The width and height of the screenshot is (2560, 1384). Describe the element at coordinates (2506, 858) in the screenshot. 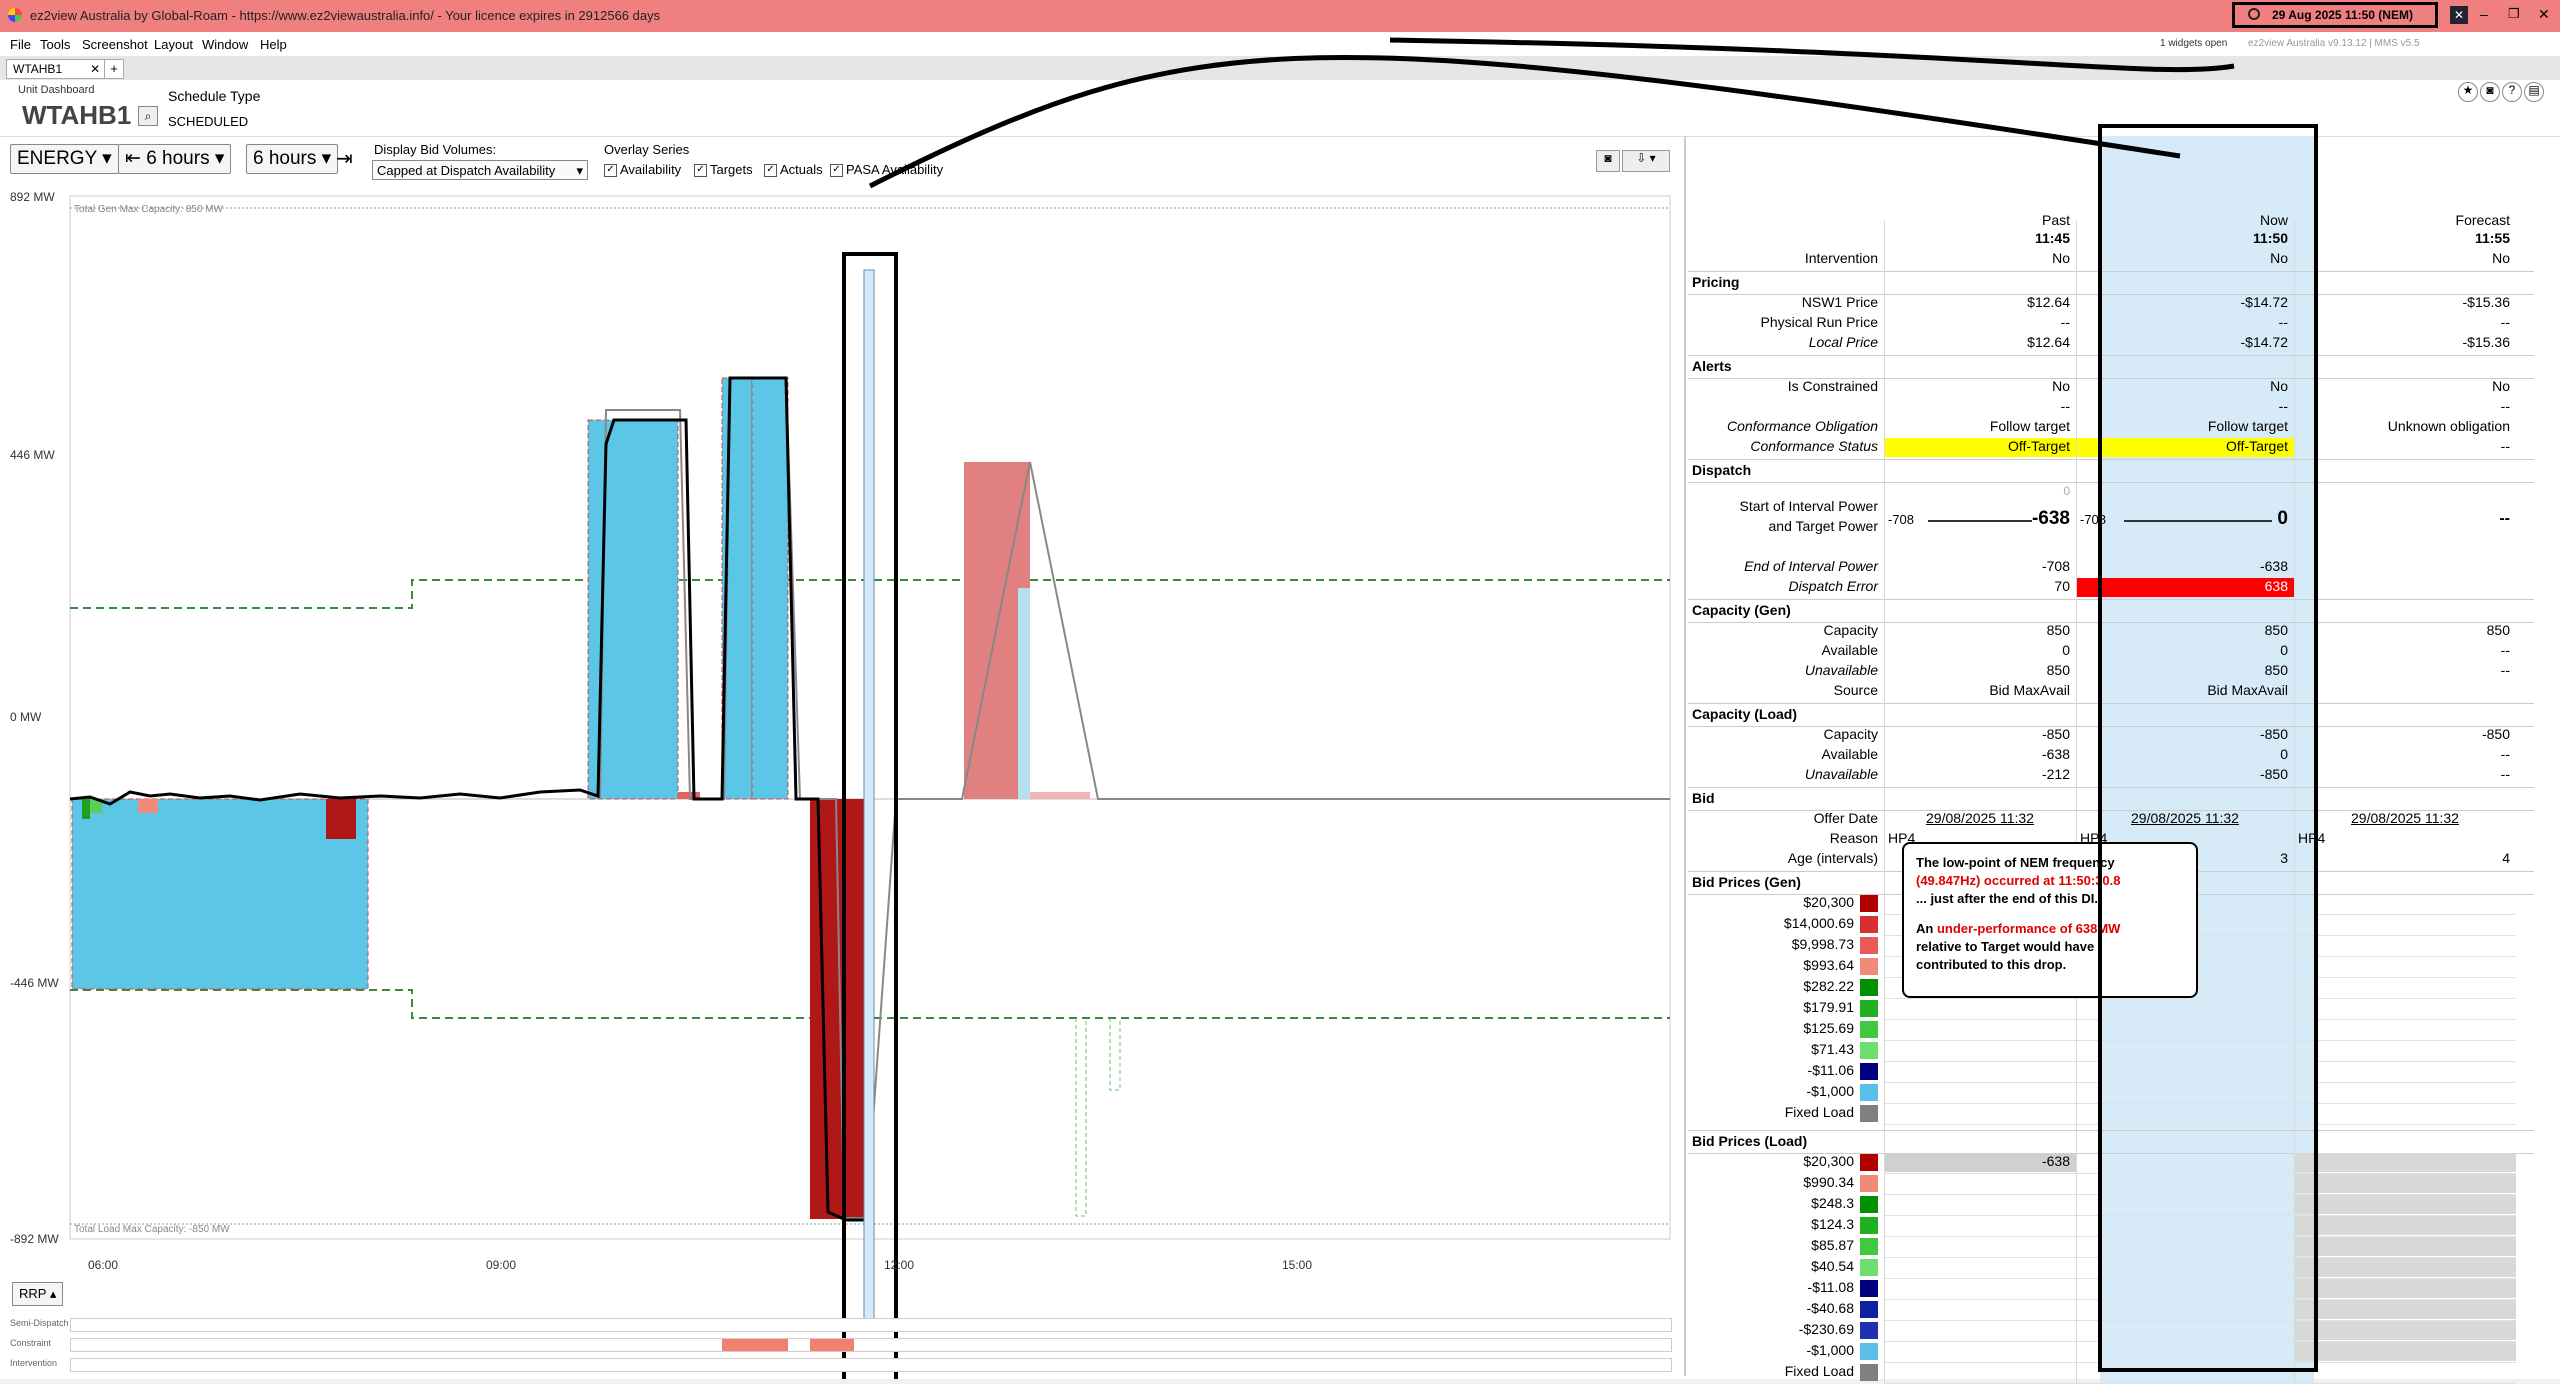

I see `age-row-value: 4` at that location.